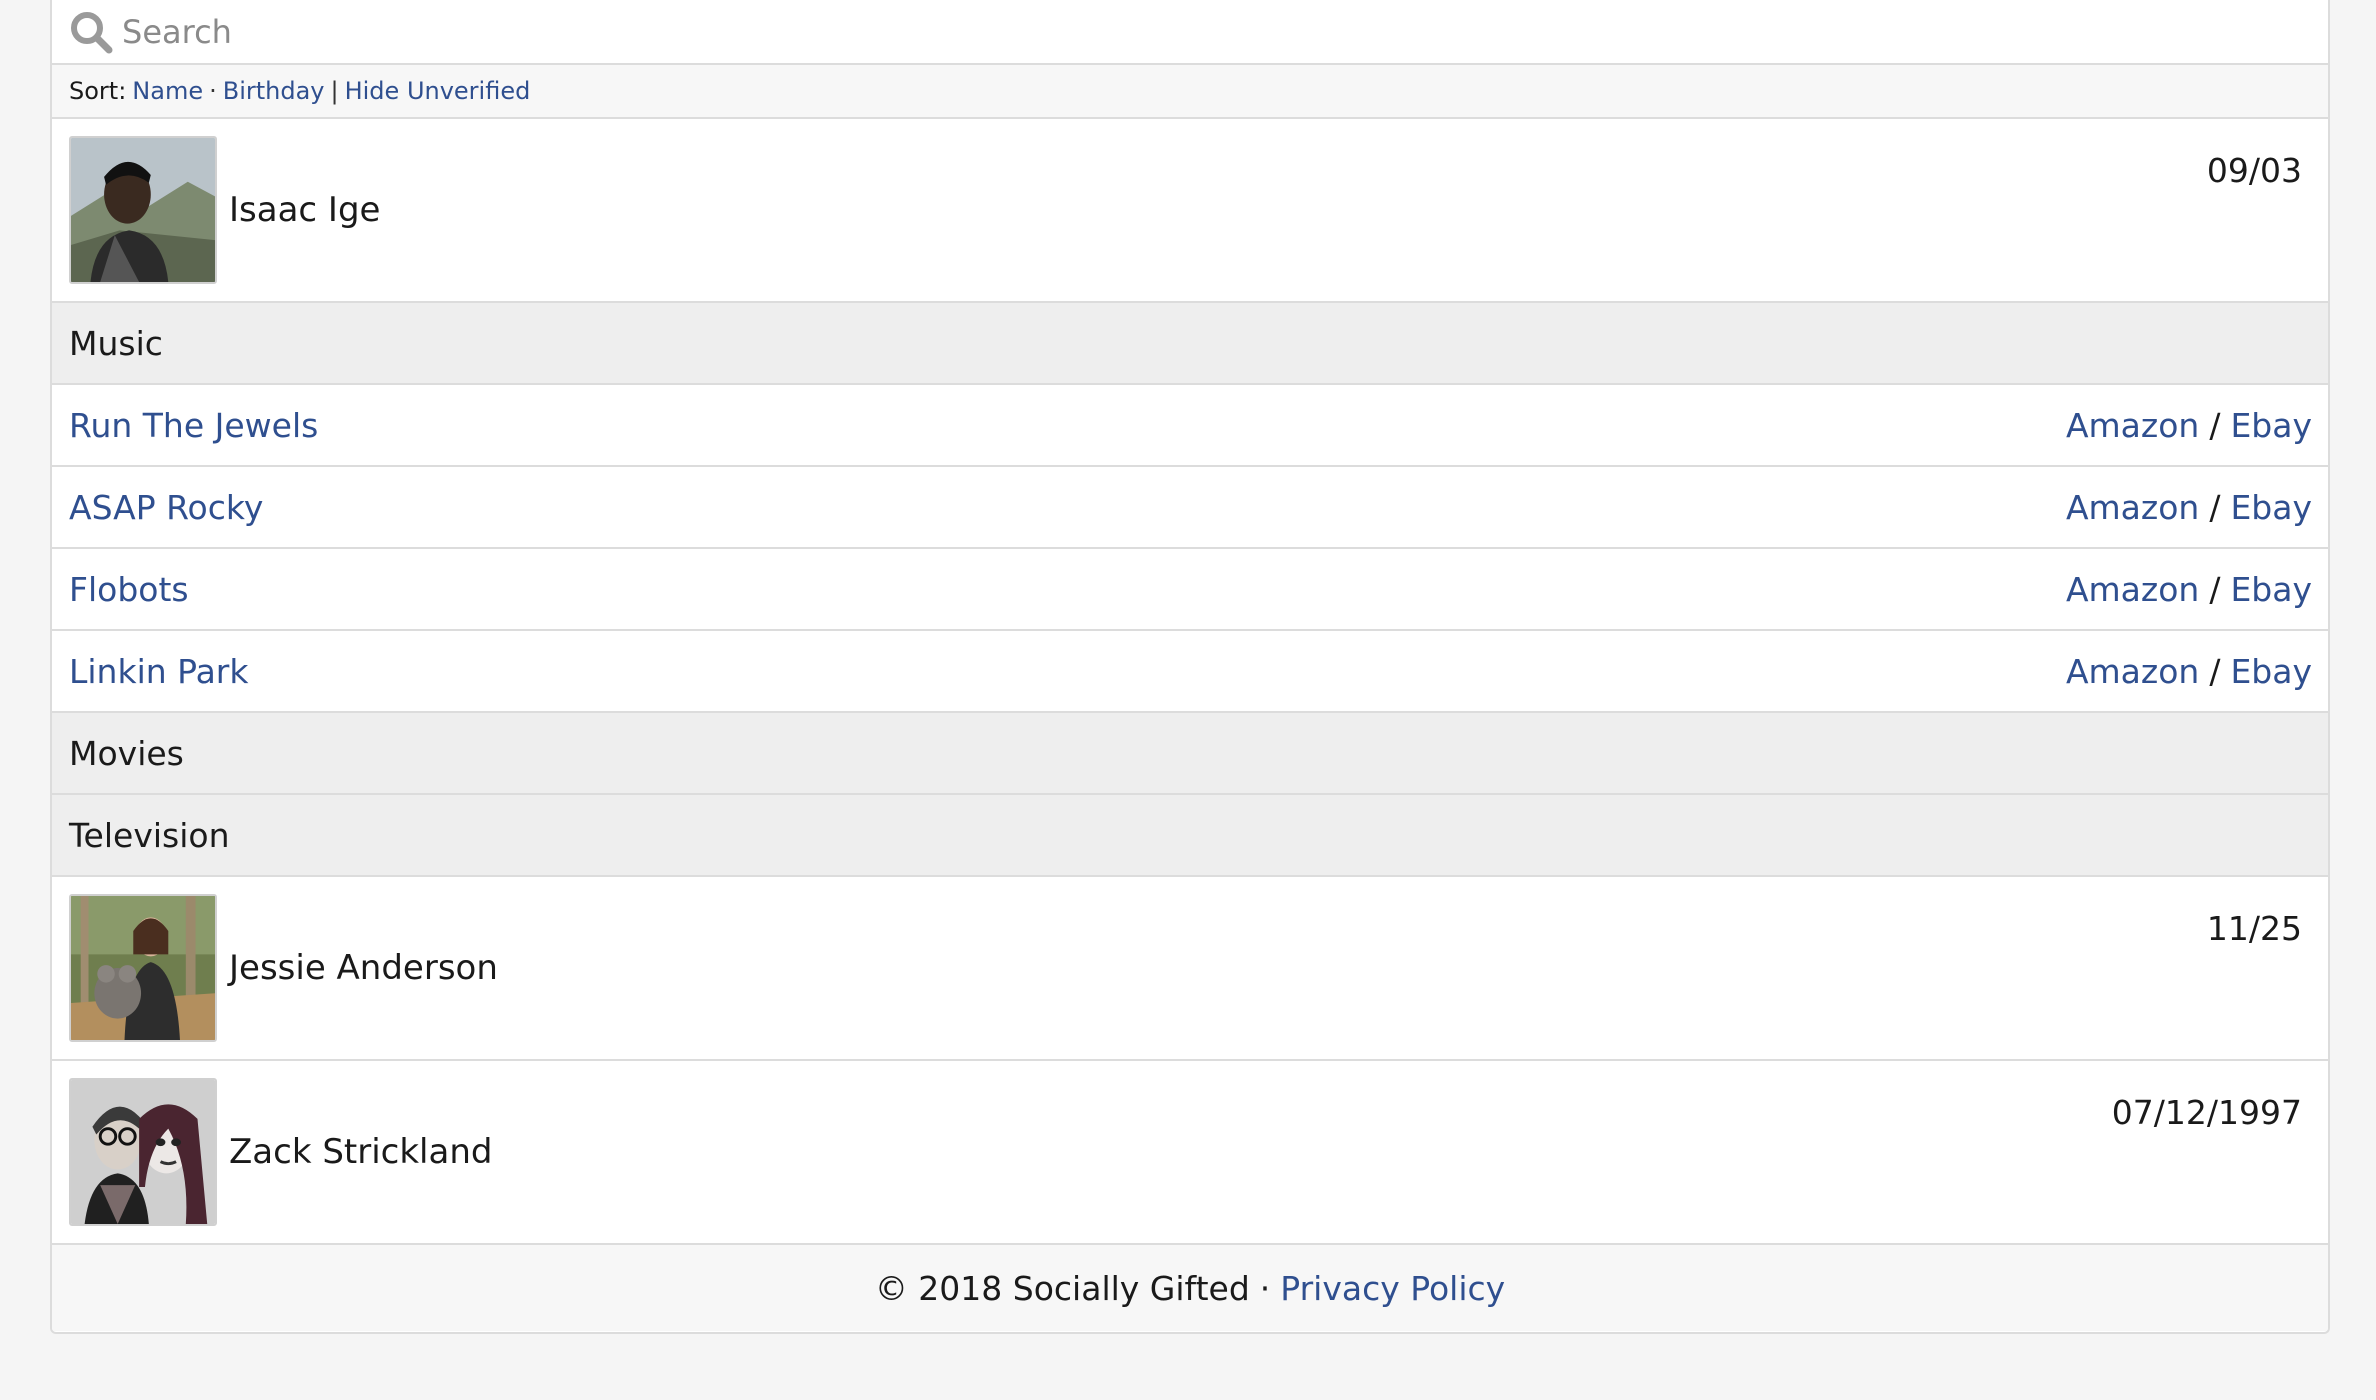 This screenshot has width=2376, height=1400. I want to click on category-music: Music, so click(1190, 344).